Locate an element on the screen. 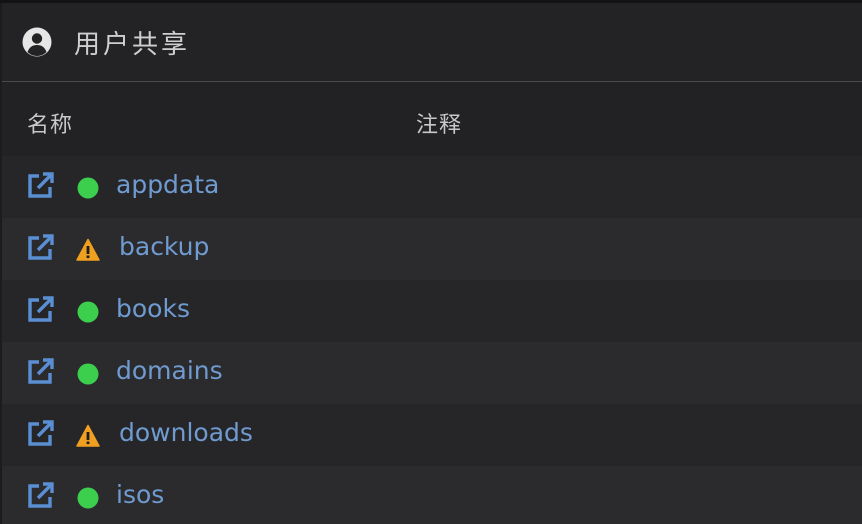 The width and height of the screenshot is (862, 524). share-name-link: appdata is located at coordinates (167, 184).